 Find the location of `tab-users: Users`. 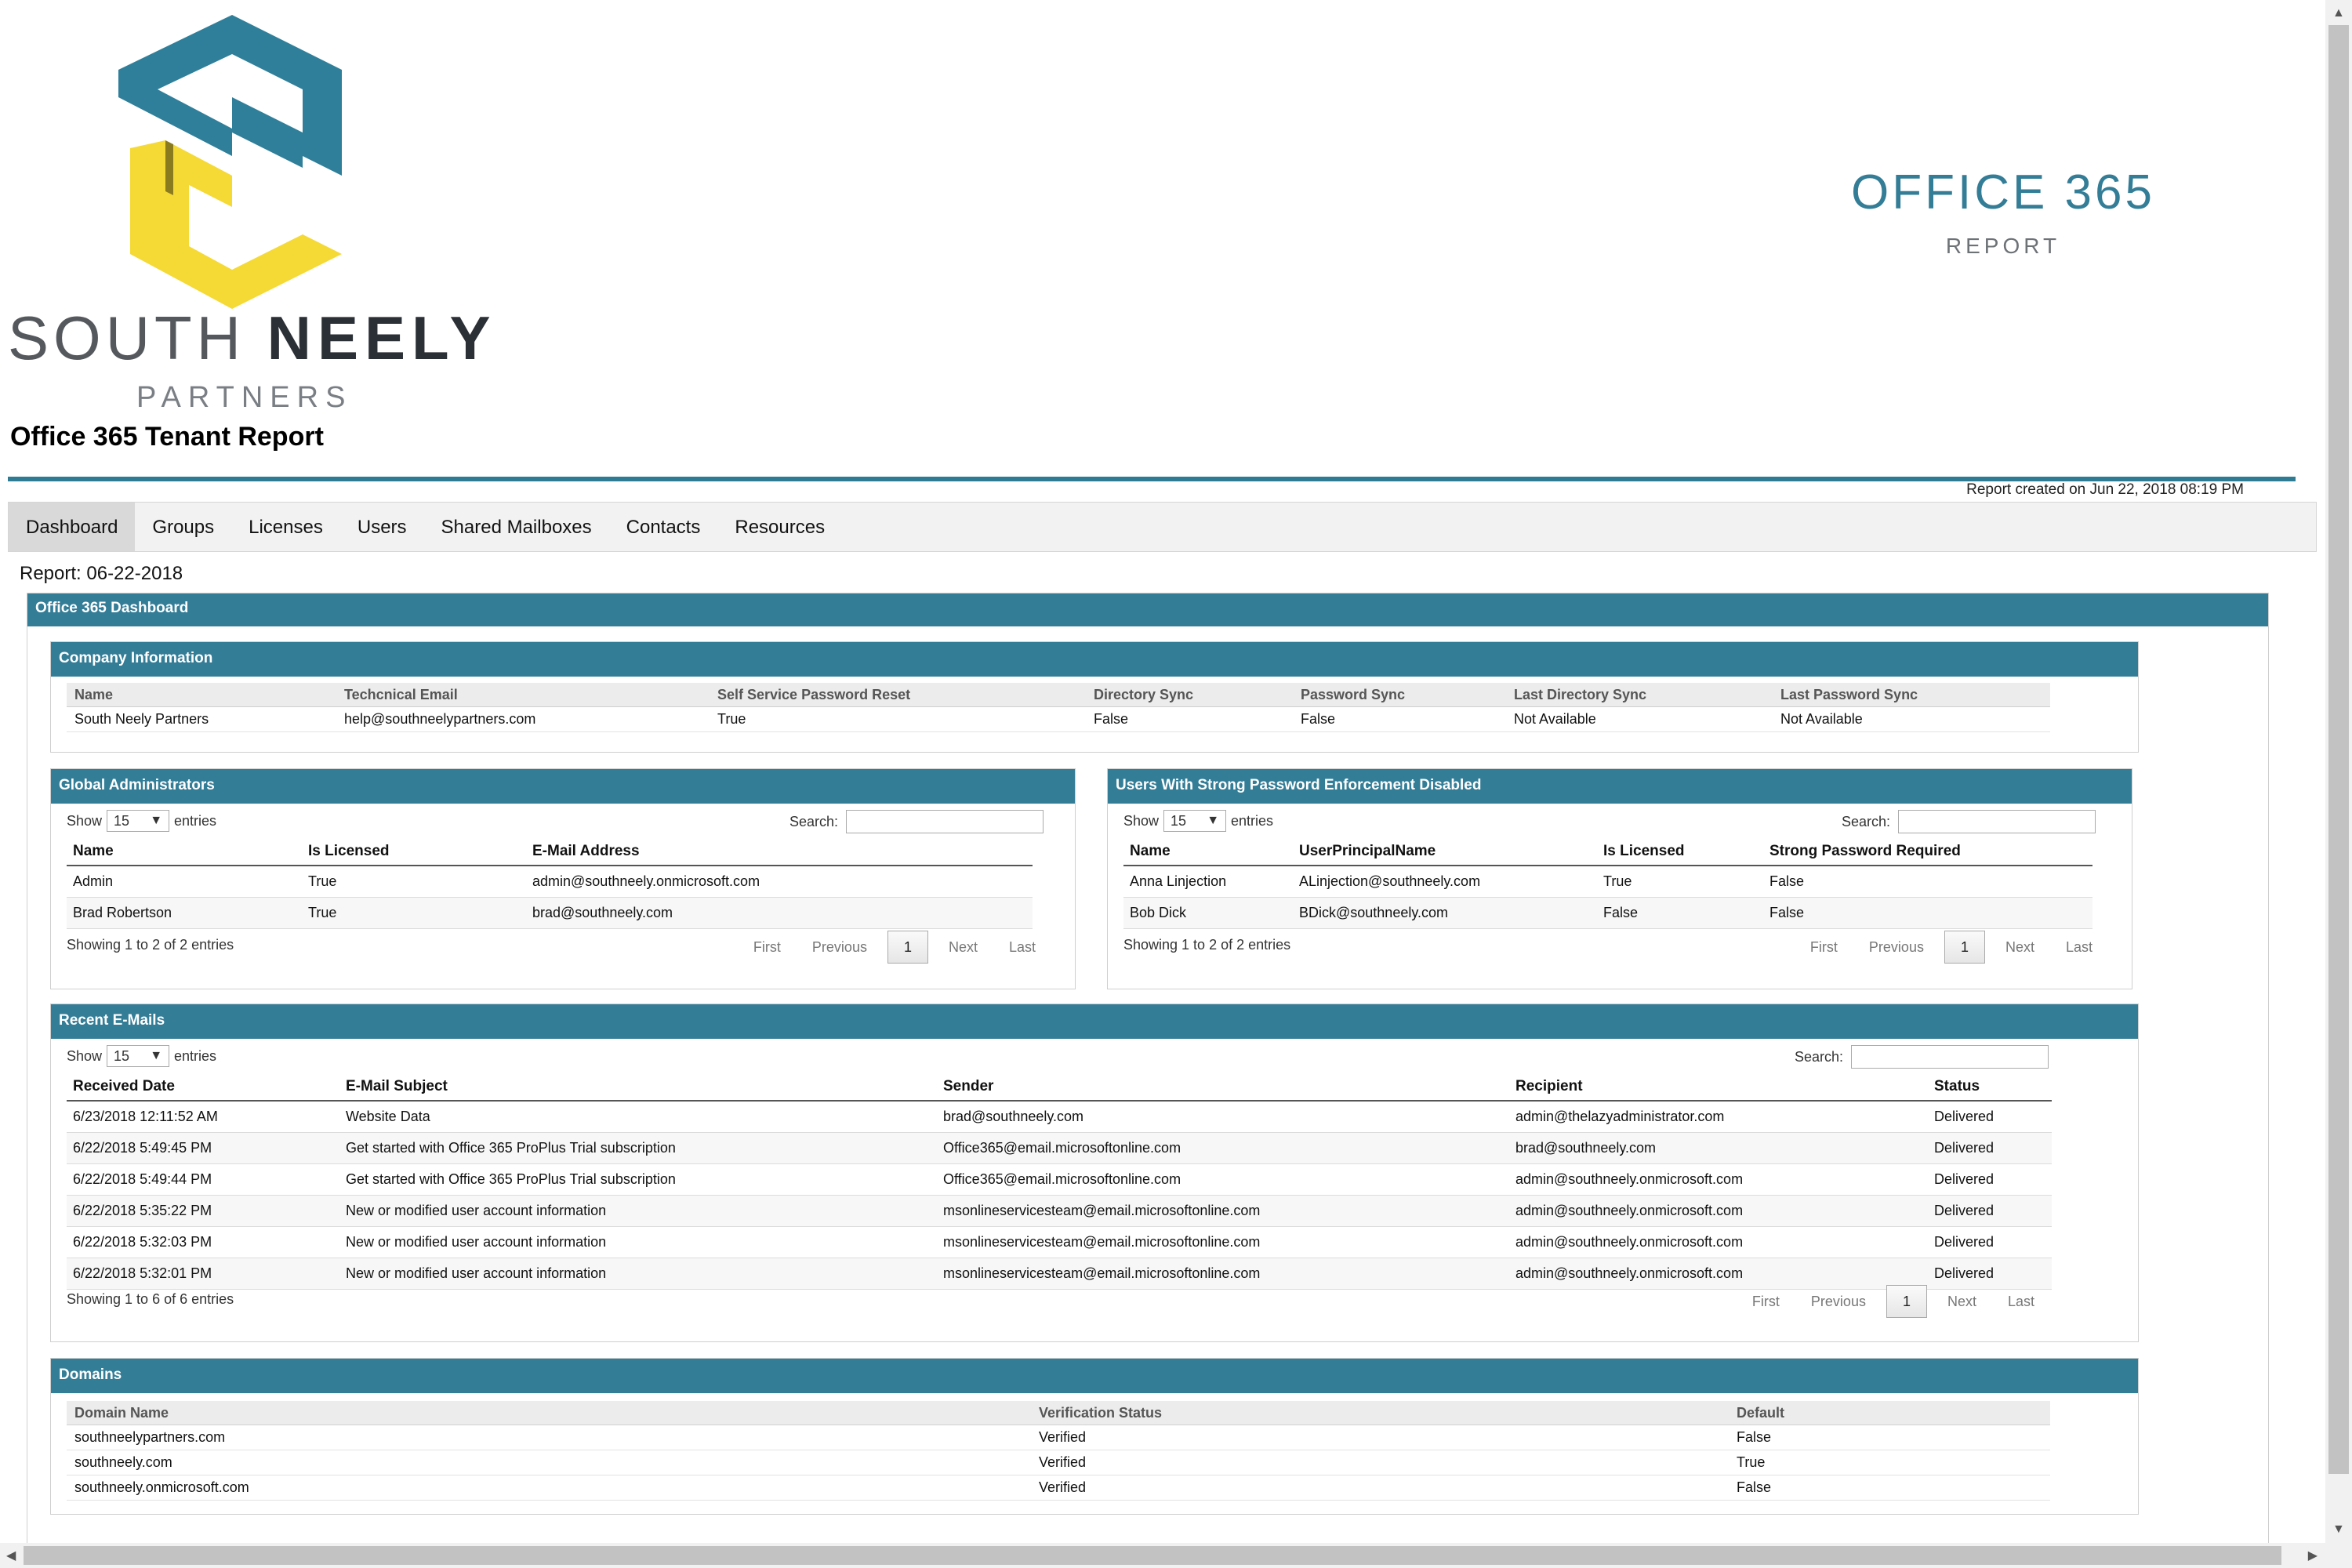

tab-users: Users is located at coordinates (382, 527).